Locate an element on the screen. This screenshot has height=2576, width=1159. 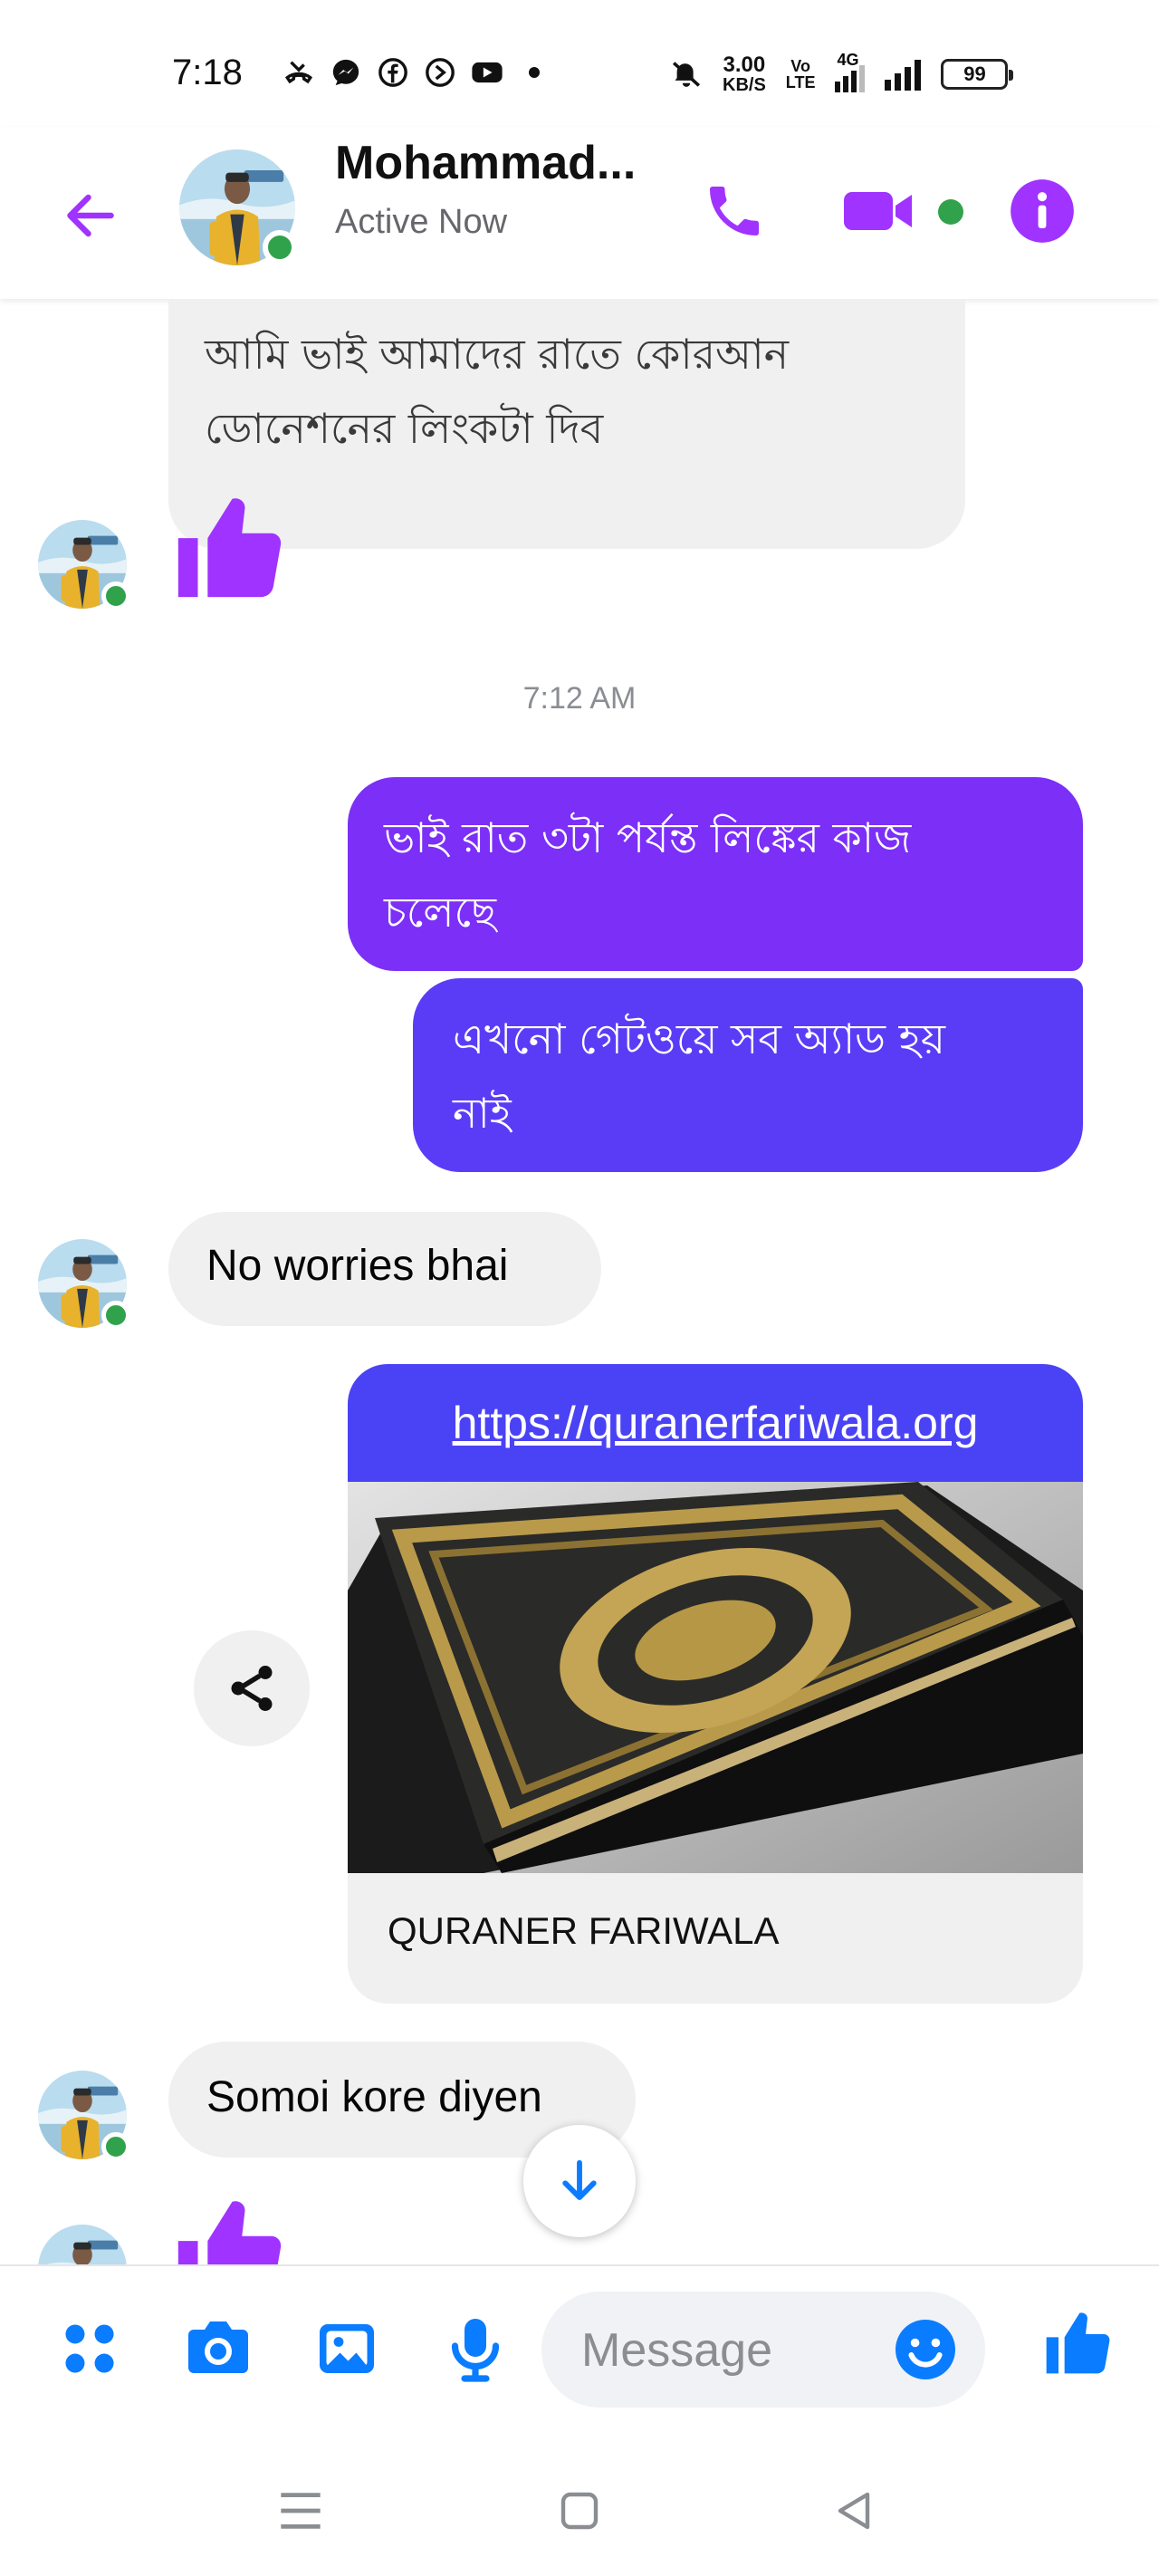
network-speed: 3.00 KB/S is located at coordinates (744, 74).